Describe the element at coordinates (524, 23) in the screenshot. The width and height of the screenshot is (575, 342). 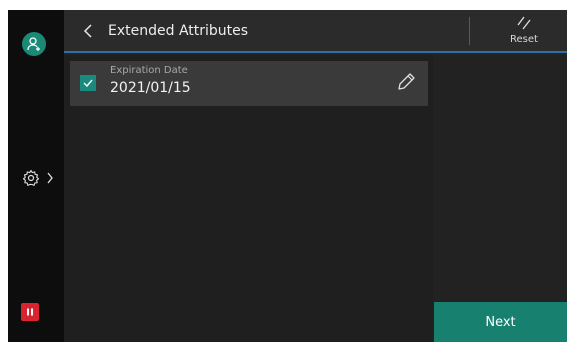
I see `reset-icon` at that location.